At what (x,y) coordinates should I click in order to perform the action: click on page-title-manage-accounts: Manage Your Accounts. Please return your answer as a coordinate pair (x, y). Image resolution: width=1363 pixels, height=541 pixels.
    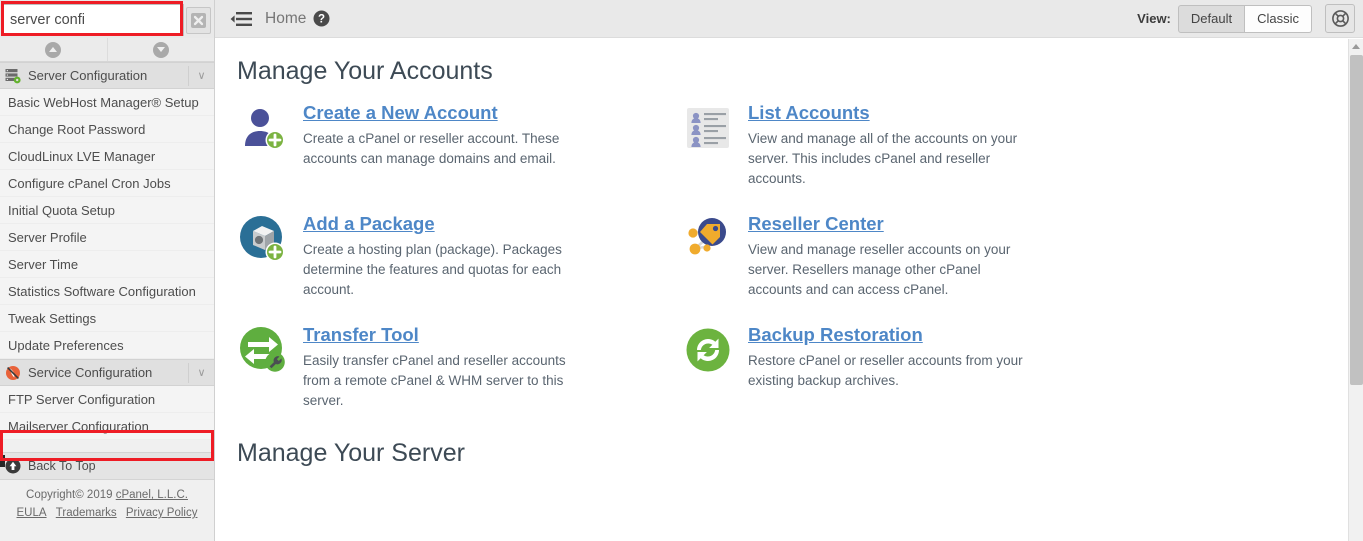
    Looking at the image, I should click on (365, 71).